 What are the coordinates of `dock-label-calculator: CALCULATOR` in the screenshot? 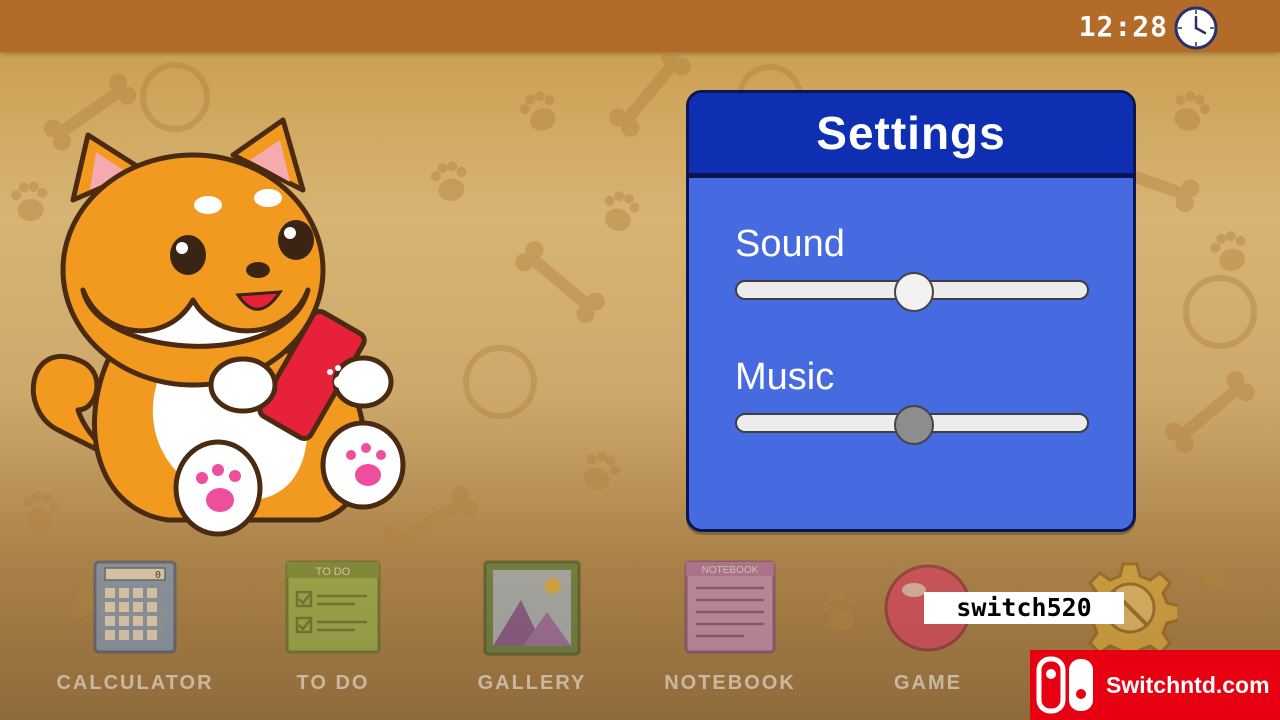 It's located at (135, 683).